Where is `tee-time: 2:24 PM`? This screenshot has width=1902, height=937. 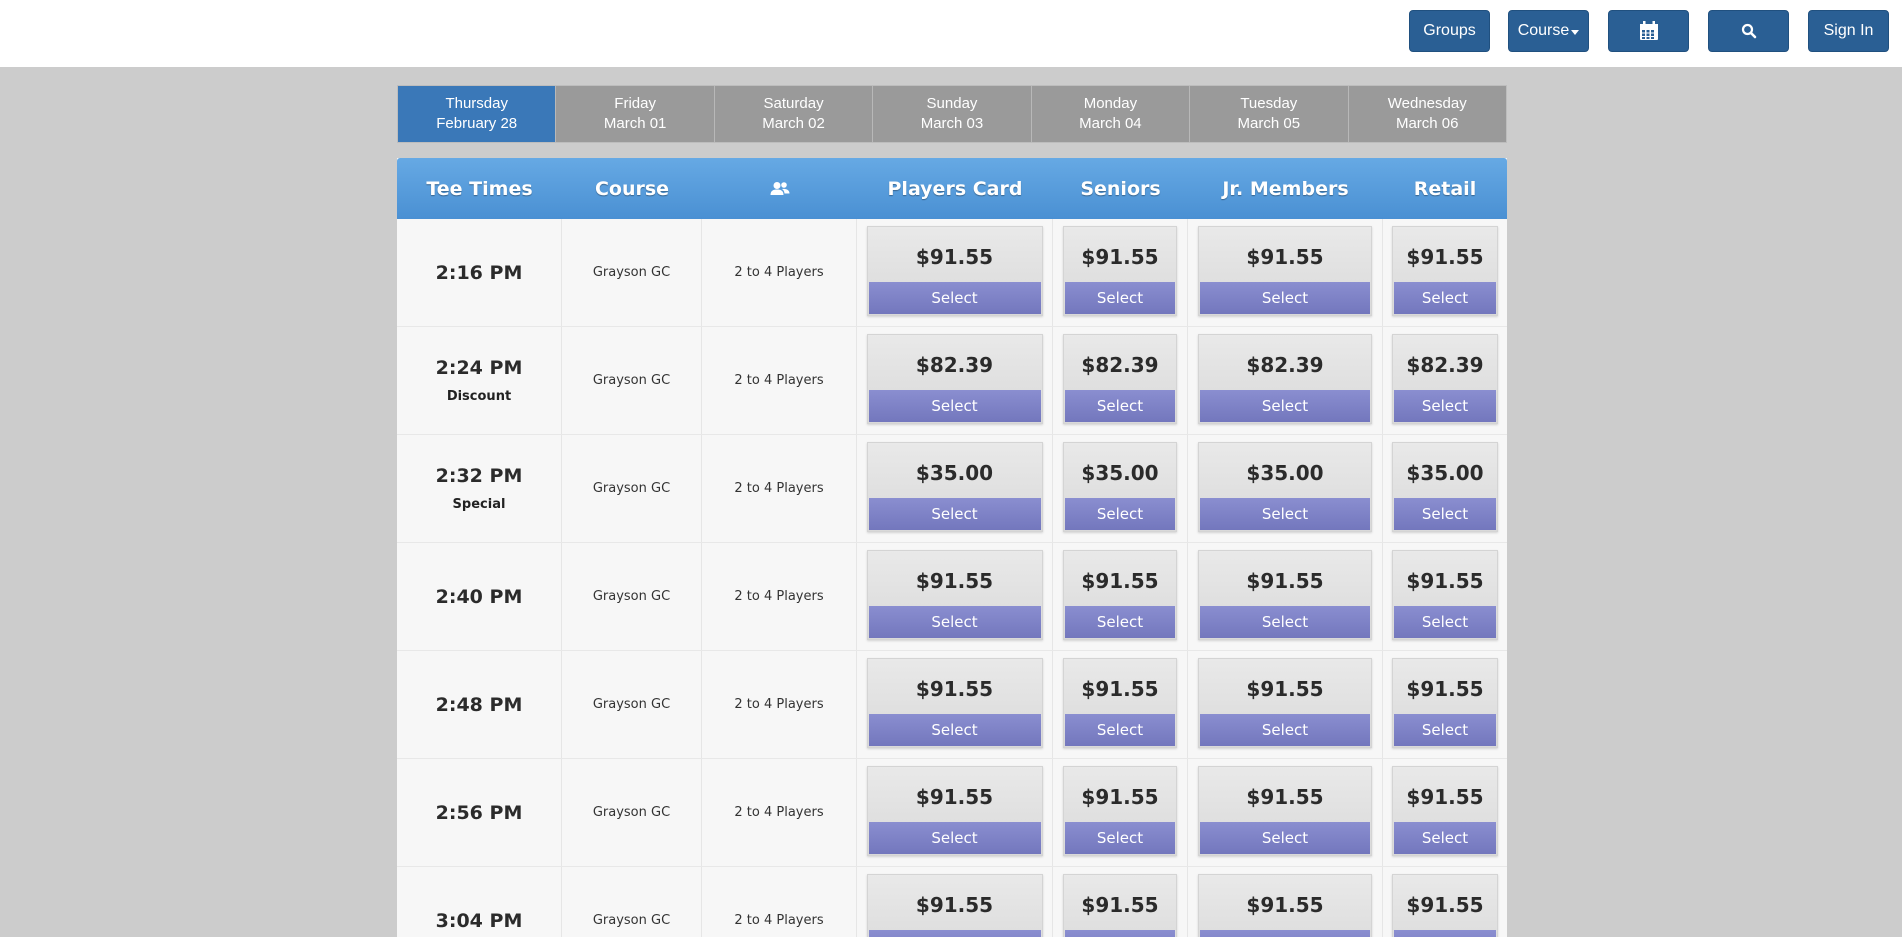
tee-time: 2:24 PM is located at coordinates (479, 368).